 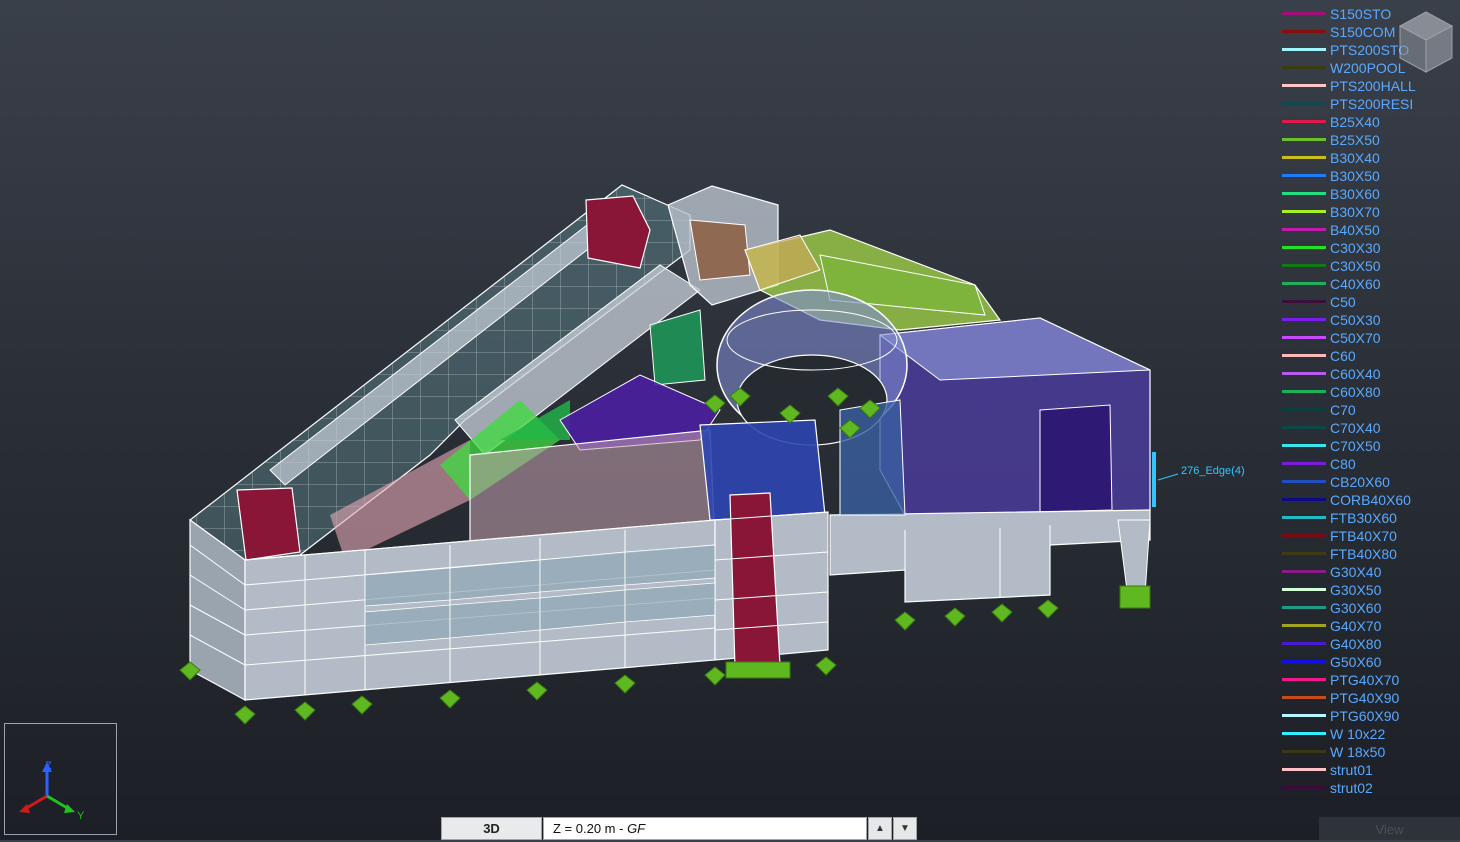 I want to click on legend-item: B30X60, so click(x=1368, y=194).